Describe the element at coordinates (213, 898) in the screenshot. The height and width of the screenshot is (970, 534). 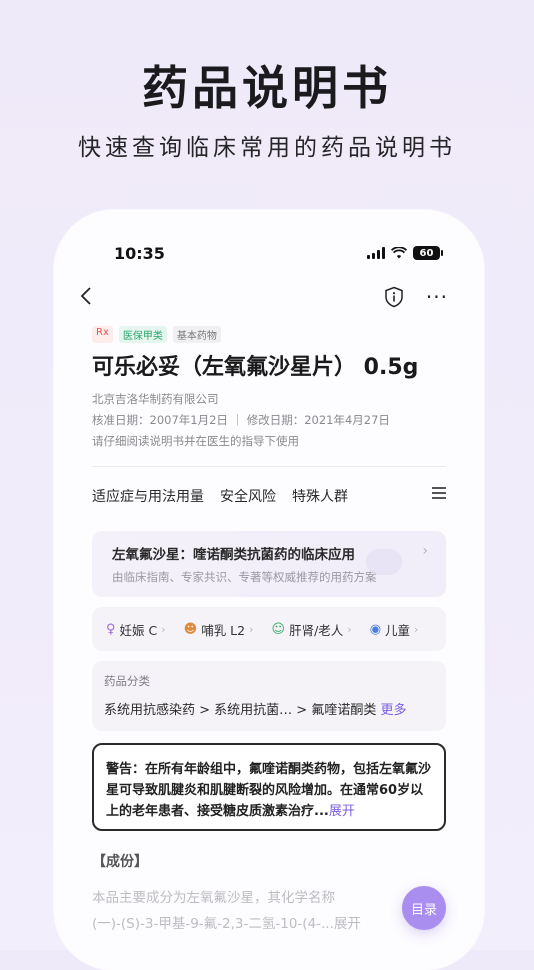
I see `composition-line-1: 本品主要成分为左氧氟沙星，其化学名称` at that location.